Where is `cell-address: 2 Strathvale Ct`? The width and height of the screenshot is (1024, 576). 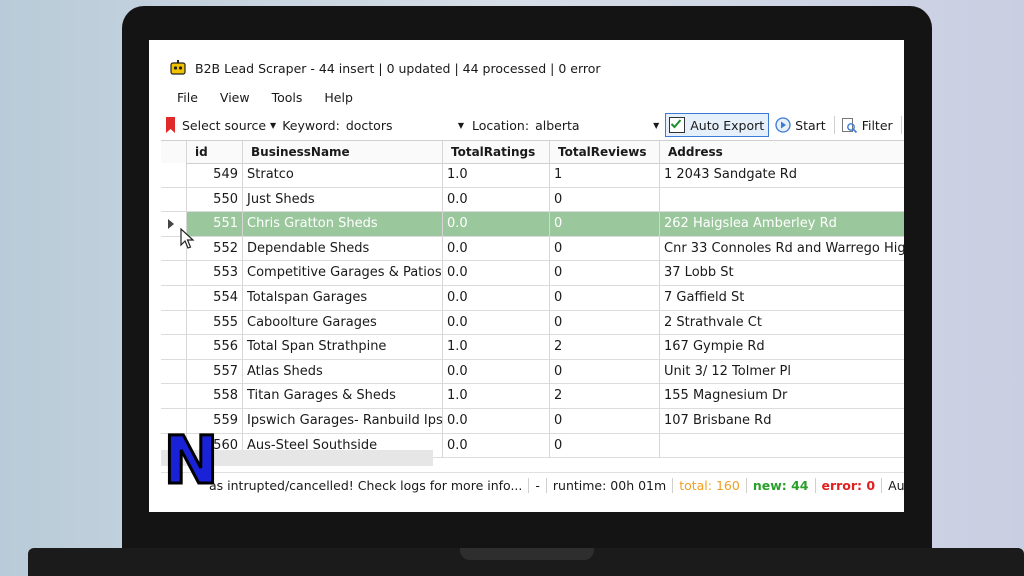
cell-address: 2 Strathvale Ct is located at coordinates (782, 323).